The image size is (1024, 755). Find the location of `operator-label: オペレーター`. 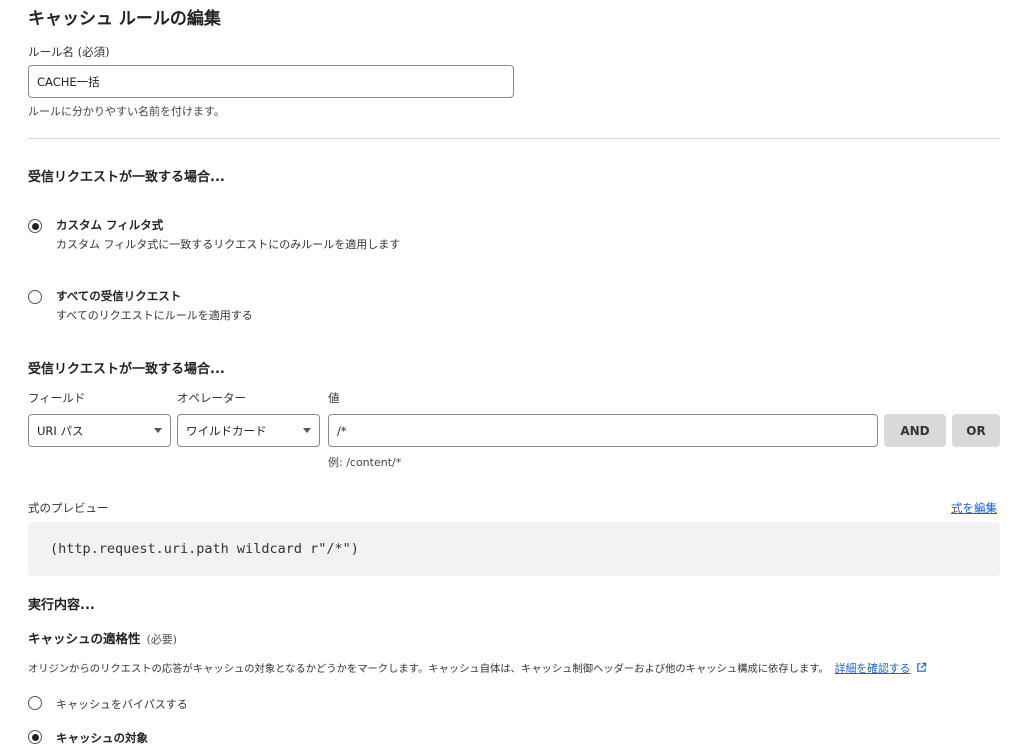

operator-label: オペレーター is located at coordinates (211, 398).